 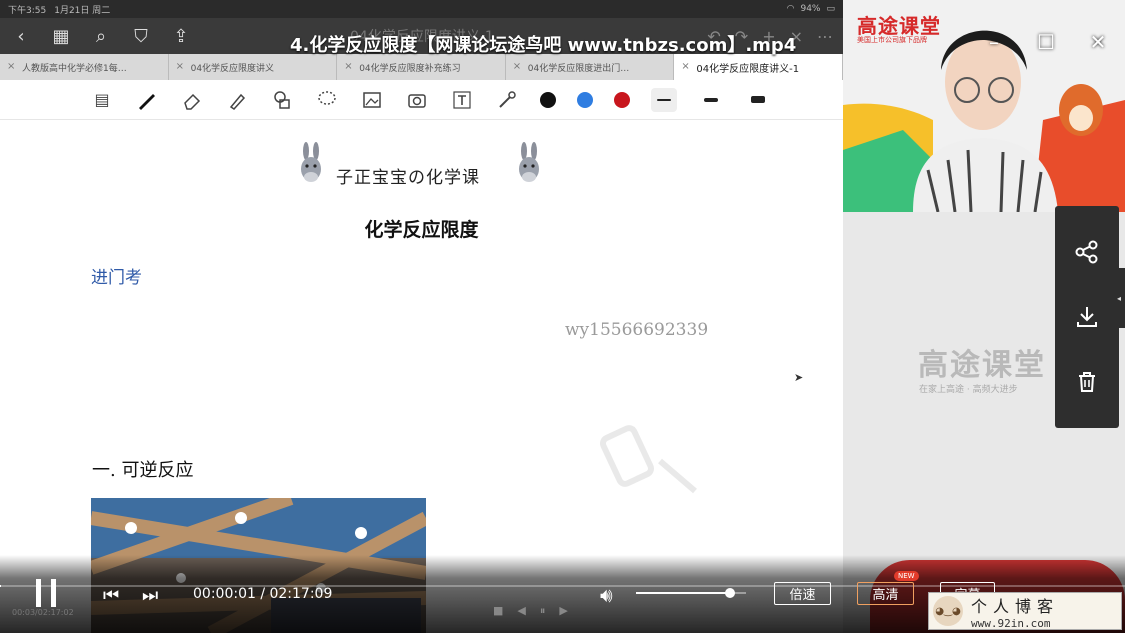 What do you see at coordinates (143, 470) in the screenshot?
I see `section-heading-reversible-reaction: 一. 可逆反应` at bounding box center [143, 470].